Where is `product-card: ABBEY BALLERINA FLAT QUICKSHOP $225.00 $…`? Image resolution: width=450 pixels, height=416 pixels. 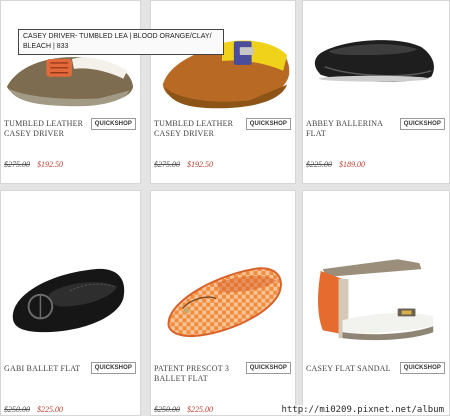 product-card: ABBEY BALLERINA FLAT QUICKSHOP $225.00 $… is located at coordinates (376, 92).